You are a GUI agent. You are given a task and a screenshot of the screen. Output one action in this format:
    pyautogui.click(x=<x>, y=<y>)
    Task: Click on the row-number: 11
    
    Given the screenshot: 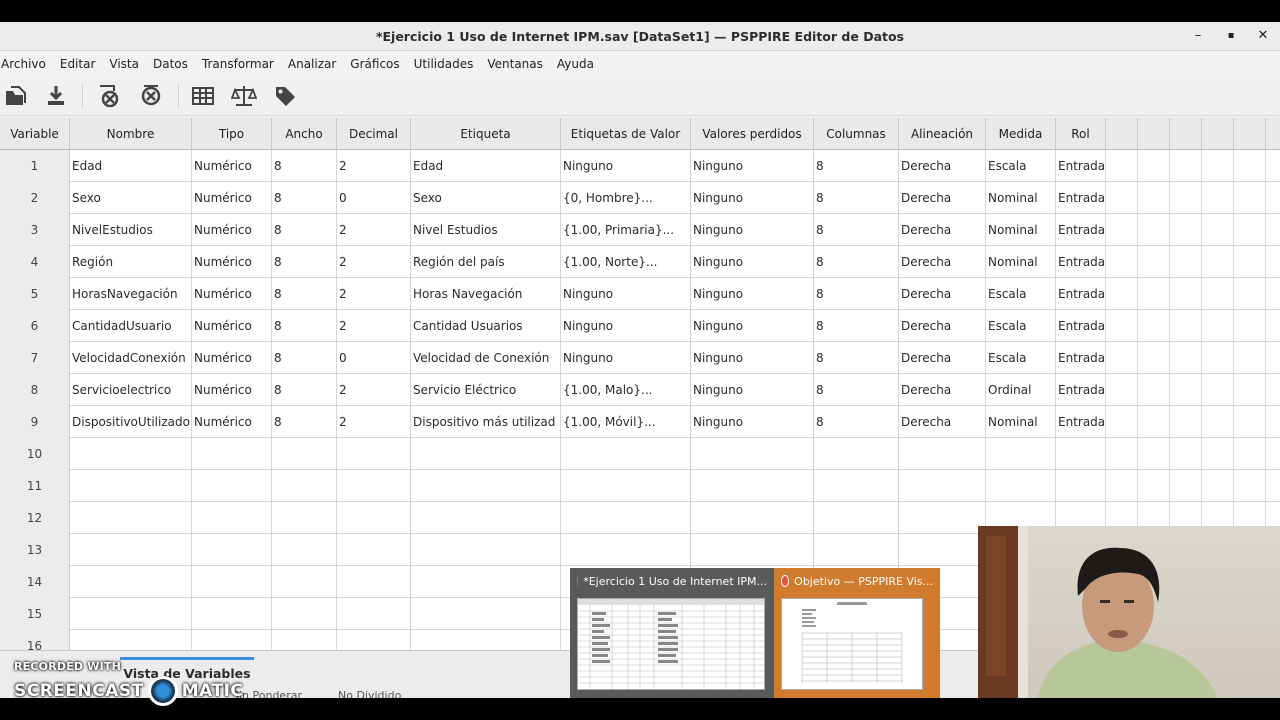 What is the action you would take?
    pyautogui.click(x=35, y=486)
    